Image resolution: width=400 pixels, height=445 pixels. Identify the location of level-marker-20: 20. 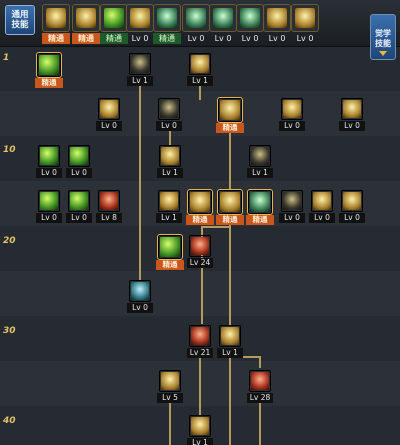
(9, 241).